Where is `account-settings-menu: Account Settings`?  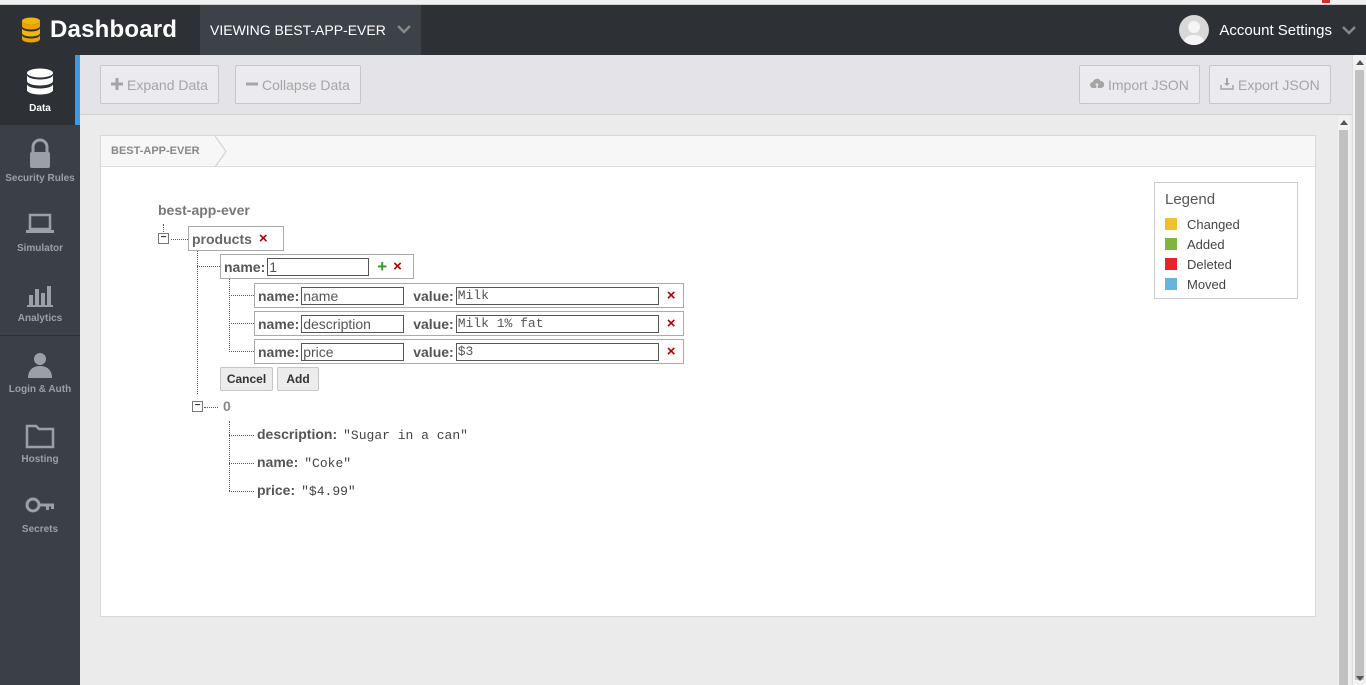
account-settings-menu: Account Settings is located at coordinates (1267, 30).